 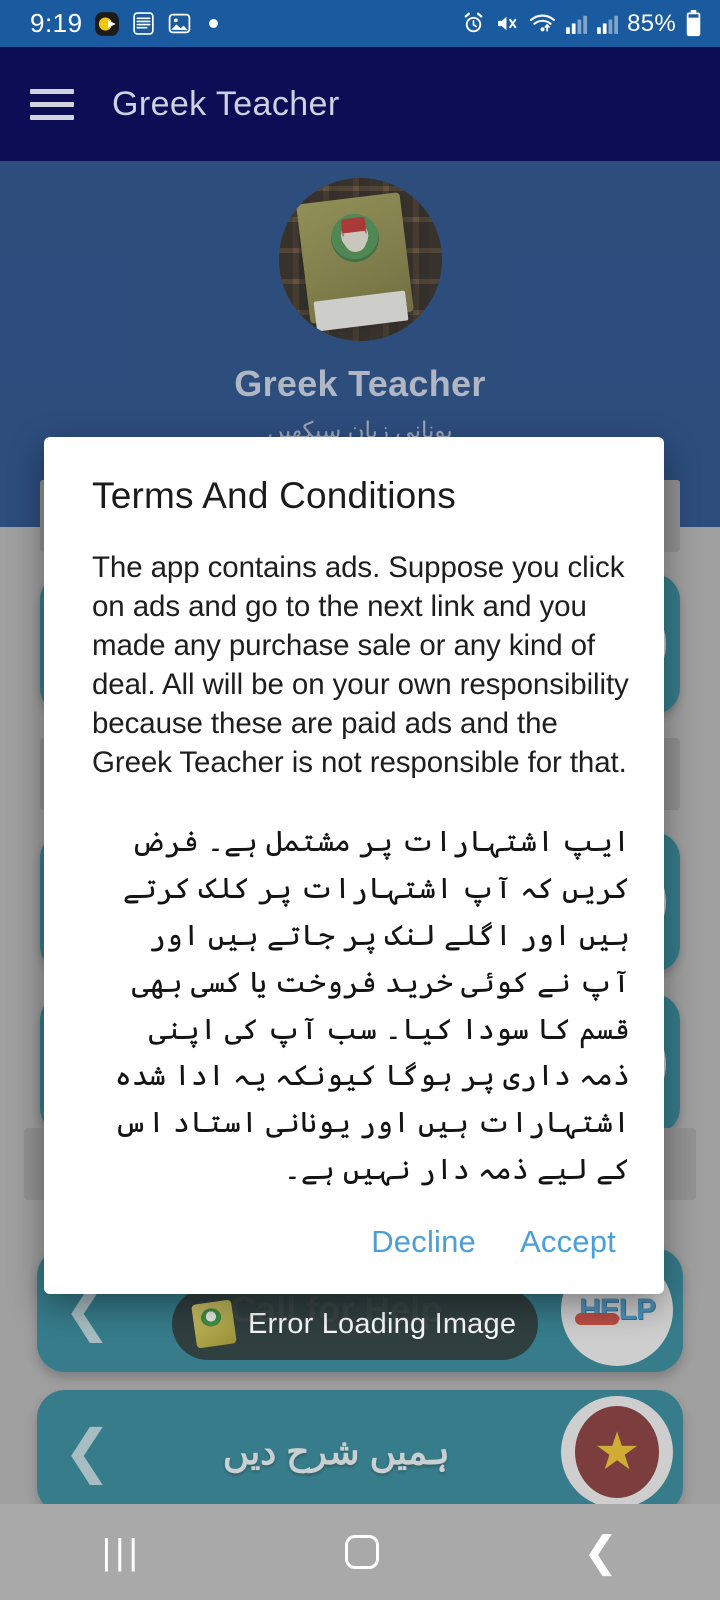 What do you see at coordinates (607, 24) in the screenshot?
I see `signal-bars-2-icon` at bounding box center [607, 24].